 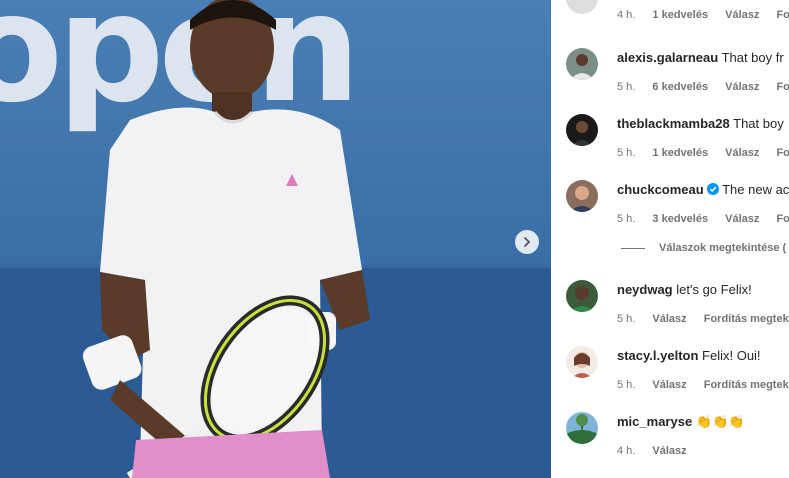 What do you see at coordinates (731, 355) in the screenshot?
I see `comment-text: Felix! Oui!` at bounding box center [731, 355].